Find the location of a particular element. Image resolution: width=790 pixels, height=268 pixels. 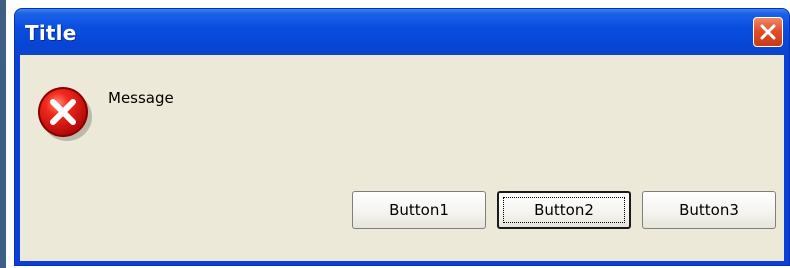

close-icon is located at coordinates (768, 32).